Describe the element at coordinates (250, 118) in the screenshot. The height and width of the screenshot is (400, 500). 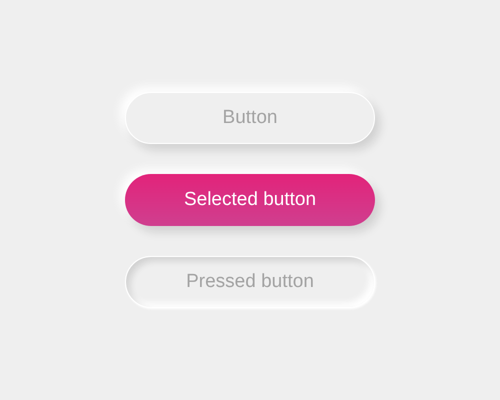
I see `button: Button` at that location.